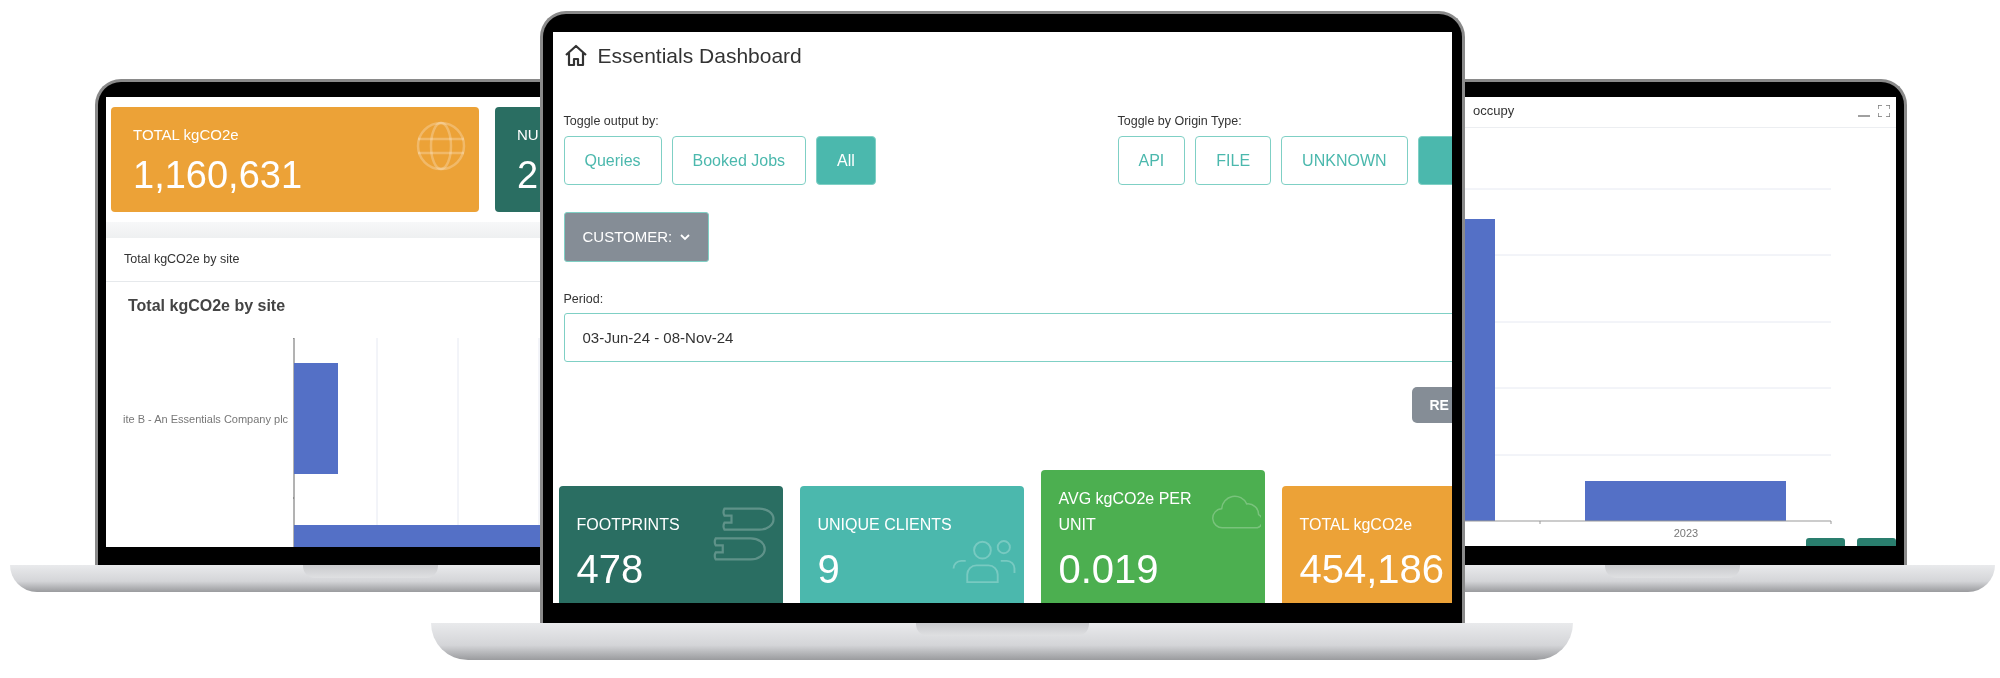 Image resolution: width=2000 pixels, height=678 pixels. Describe the element at coordinates (528, 175) in the screenshot. I see `stat-value: 2` at that location.